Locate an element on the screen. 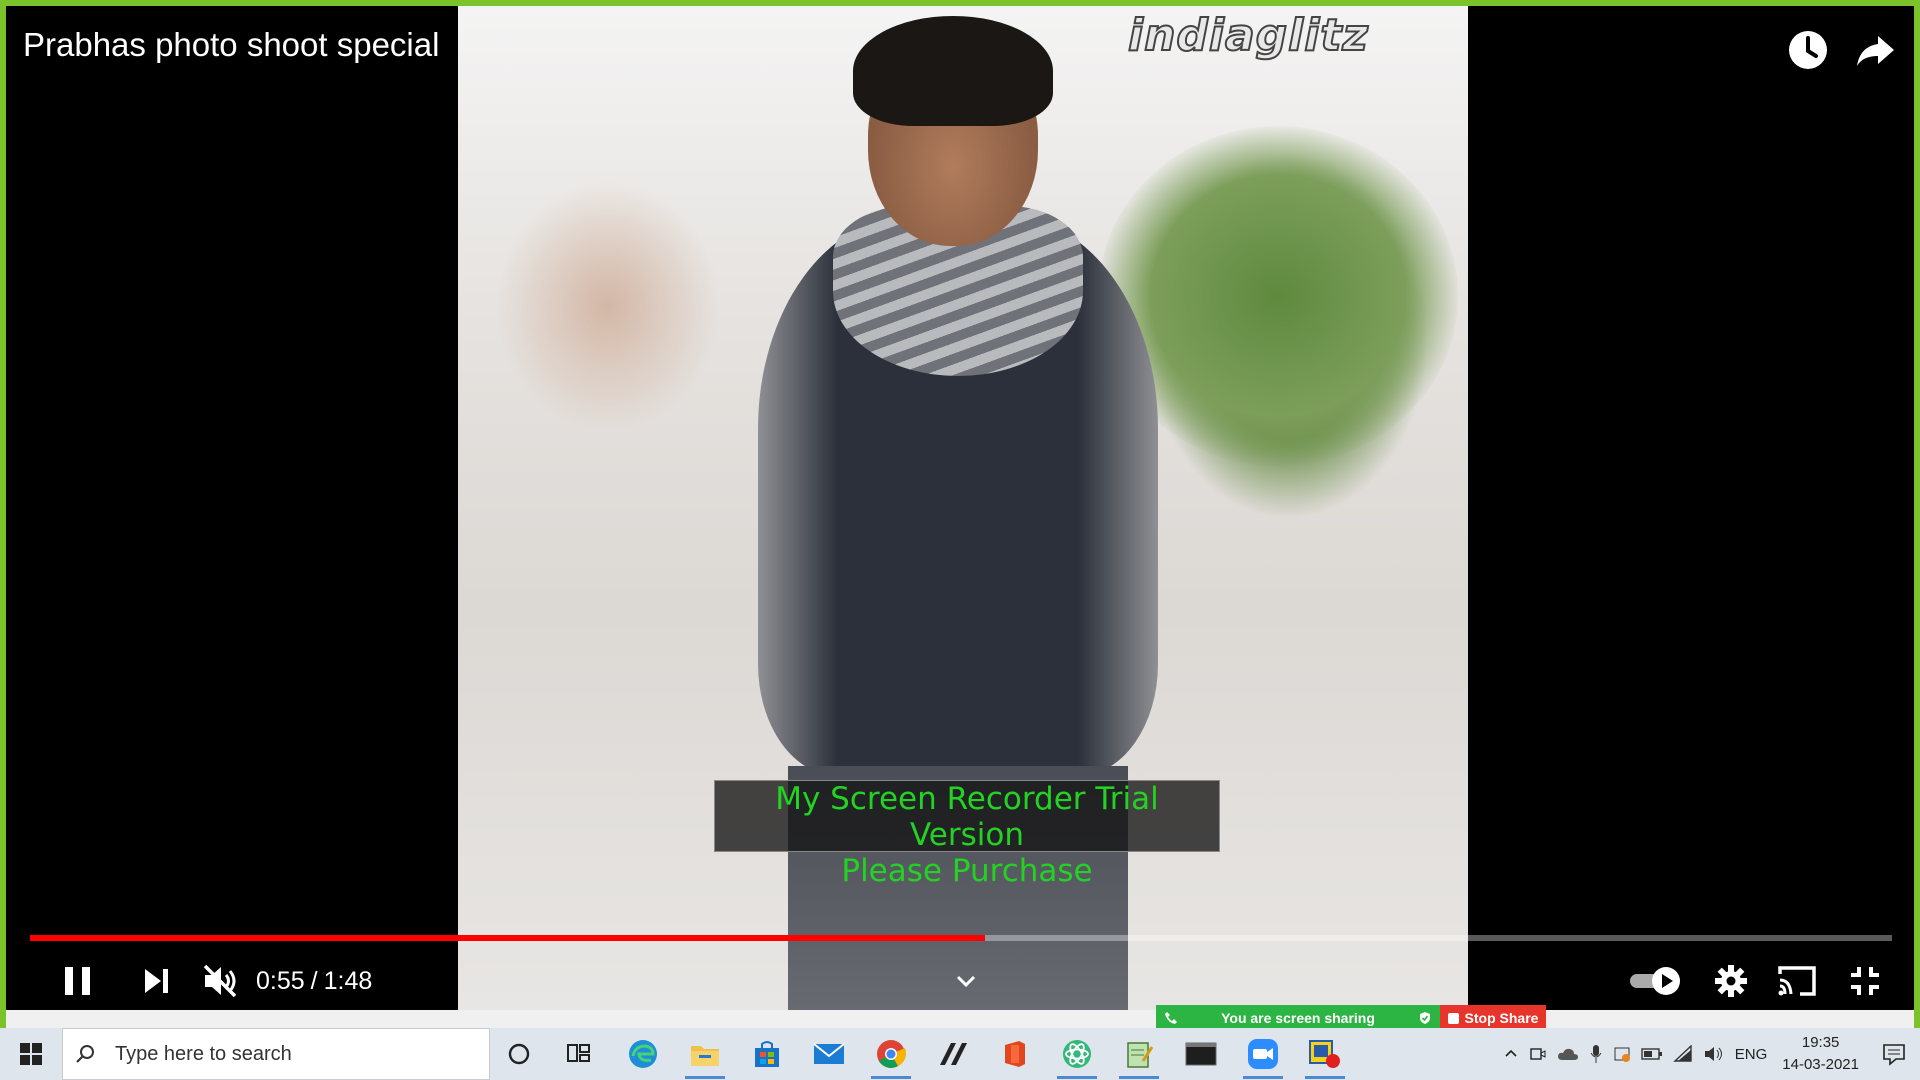 Image resolution: width=1920 pixels, height=1080 pixels. edge-icon is located at coordinates (643, 1054).